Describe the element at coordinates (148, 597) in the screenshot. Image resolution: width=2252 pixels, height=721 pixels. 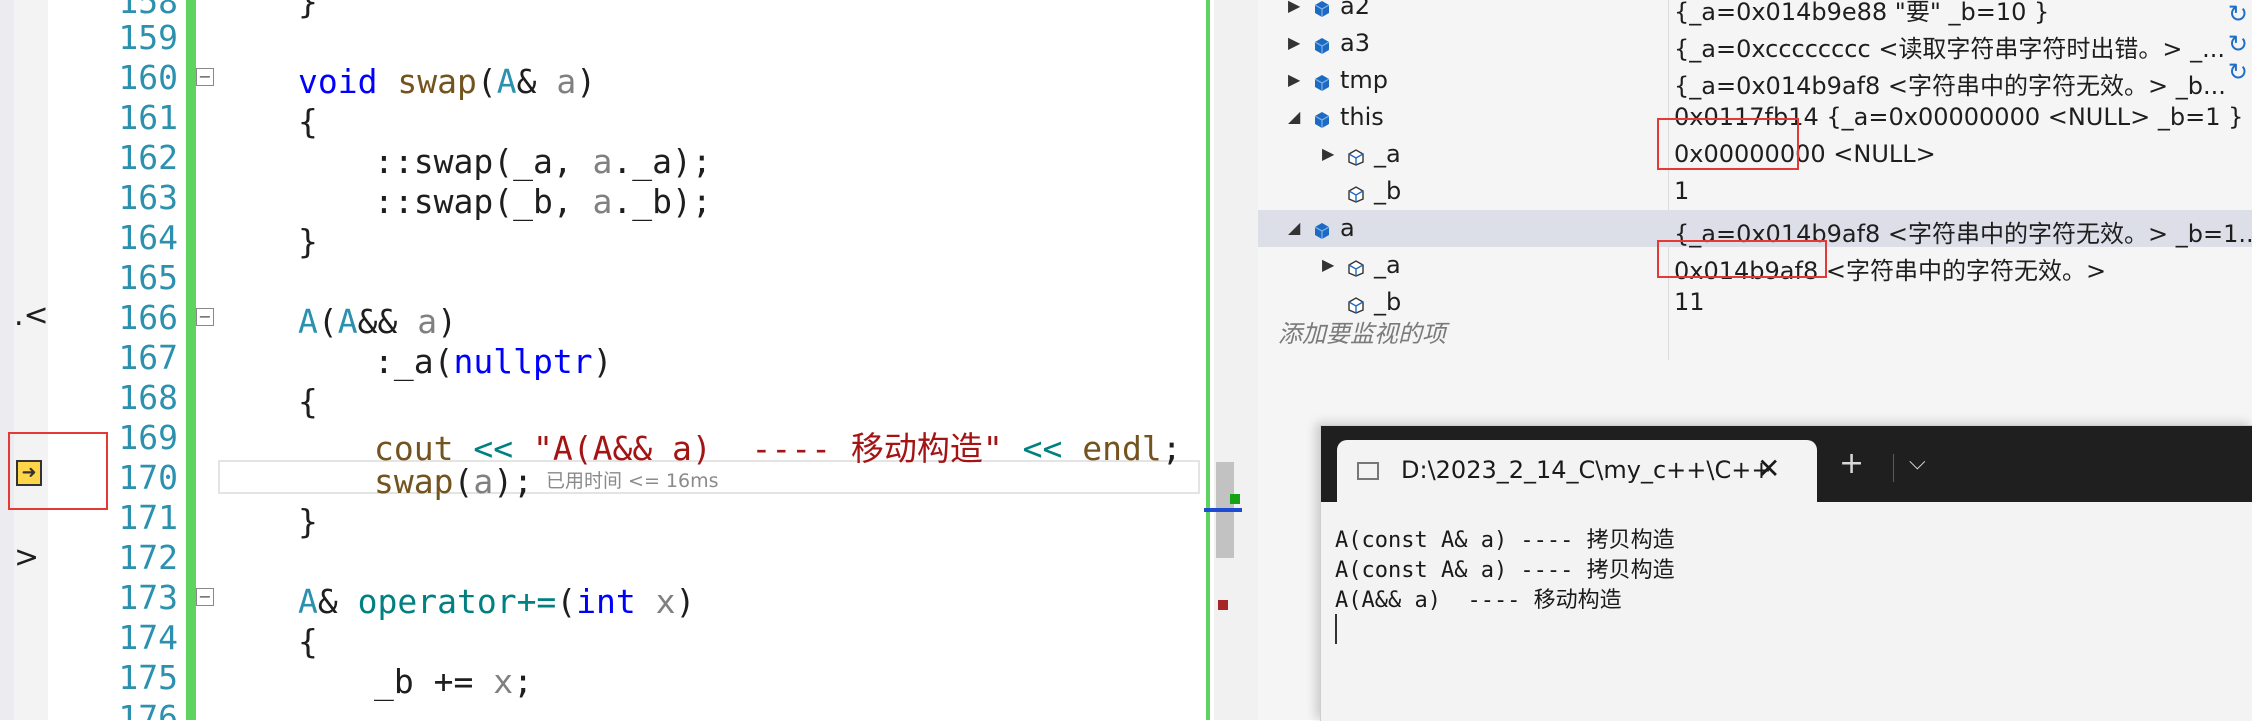
I see `line-number: 173` at that location.